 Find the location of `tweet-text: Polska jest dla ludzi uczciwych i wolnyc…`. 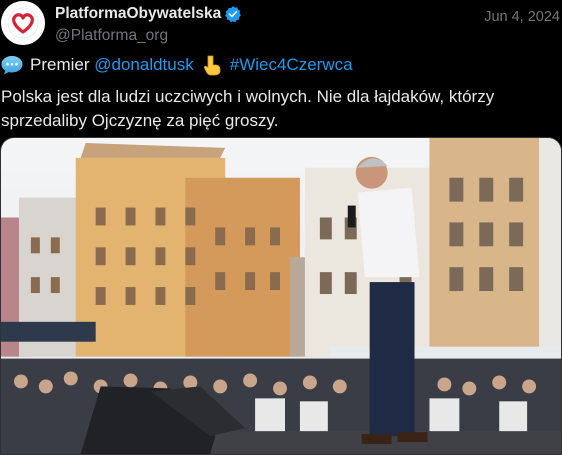

tweet-text: Polska jest dla ludzi uczciwych i wolnyc… is located at coordinates (248, 108).